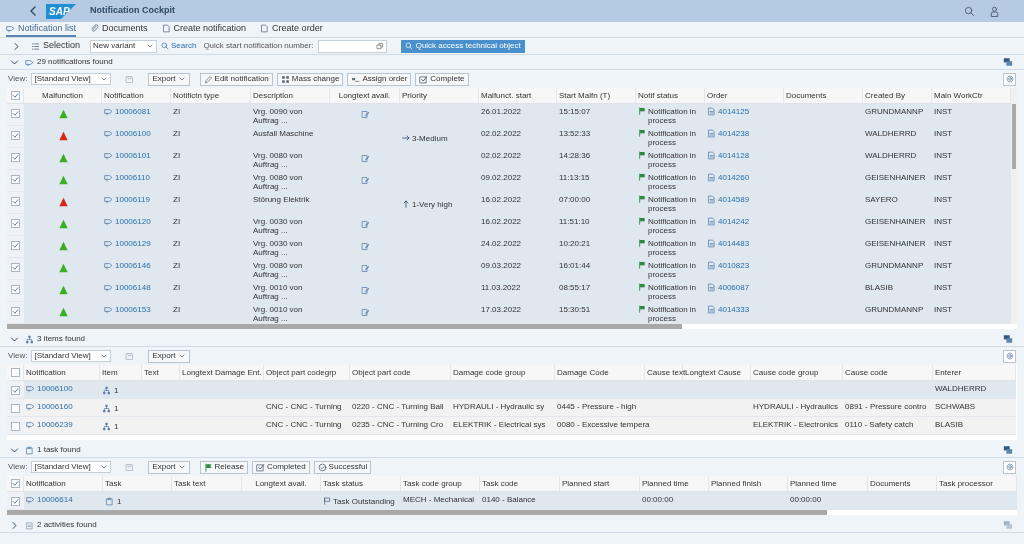  Describe the element at coordinates (958, 95) in the screenshot. I see `column-header: Main WorkCtr` at that location.